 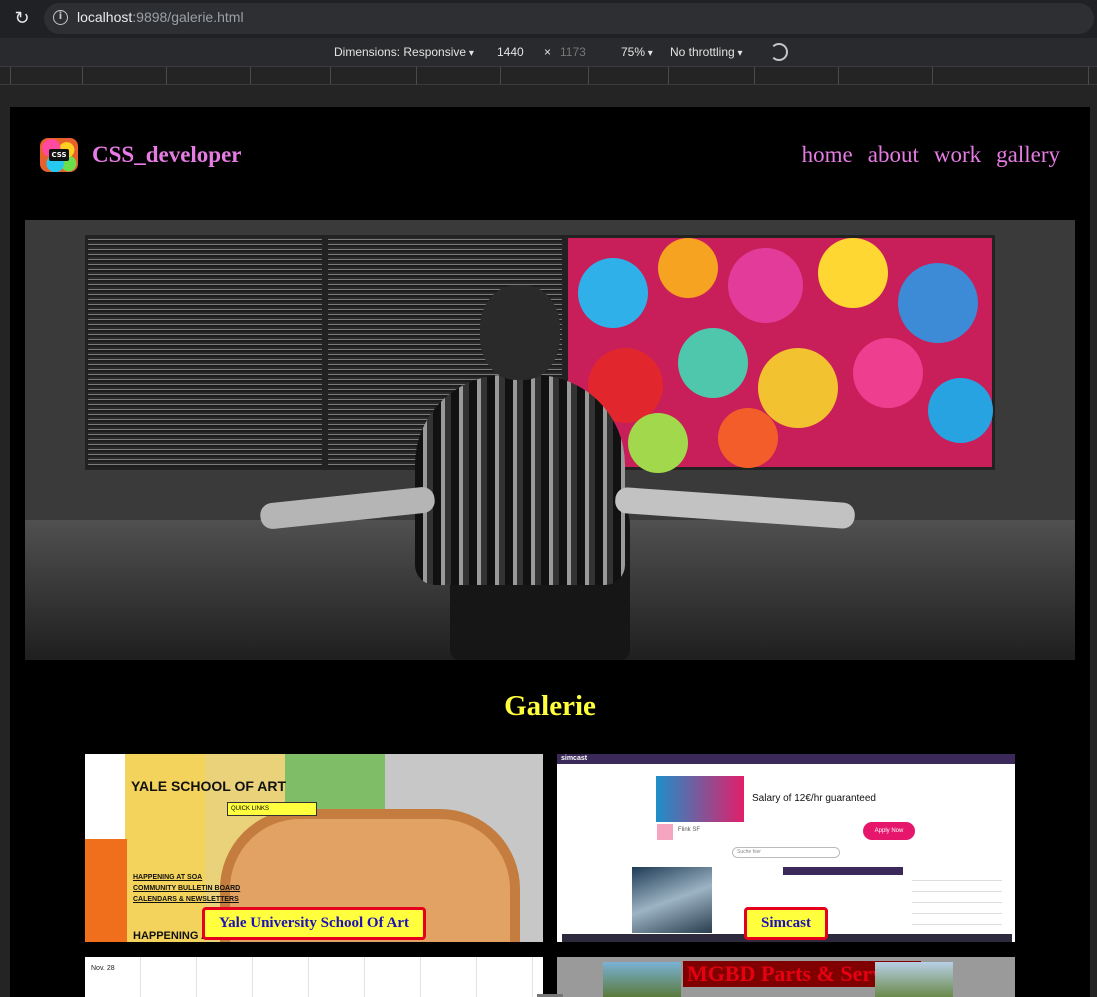 What do you see at coordinates (786, 923) in the screenshot?
I see `card-label-simcast: Simcast` at bounding box center [786, 923].